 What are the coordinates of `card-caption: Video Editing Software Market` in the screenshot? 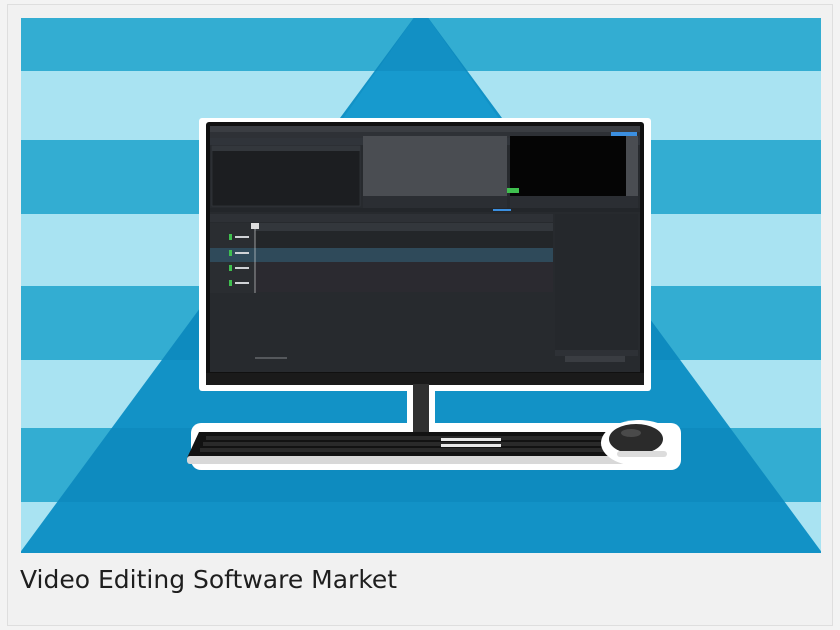 It's located at (208, 580).